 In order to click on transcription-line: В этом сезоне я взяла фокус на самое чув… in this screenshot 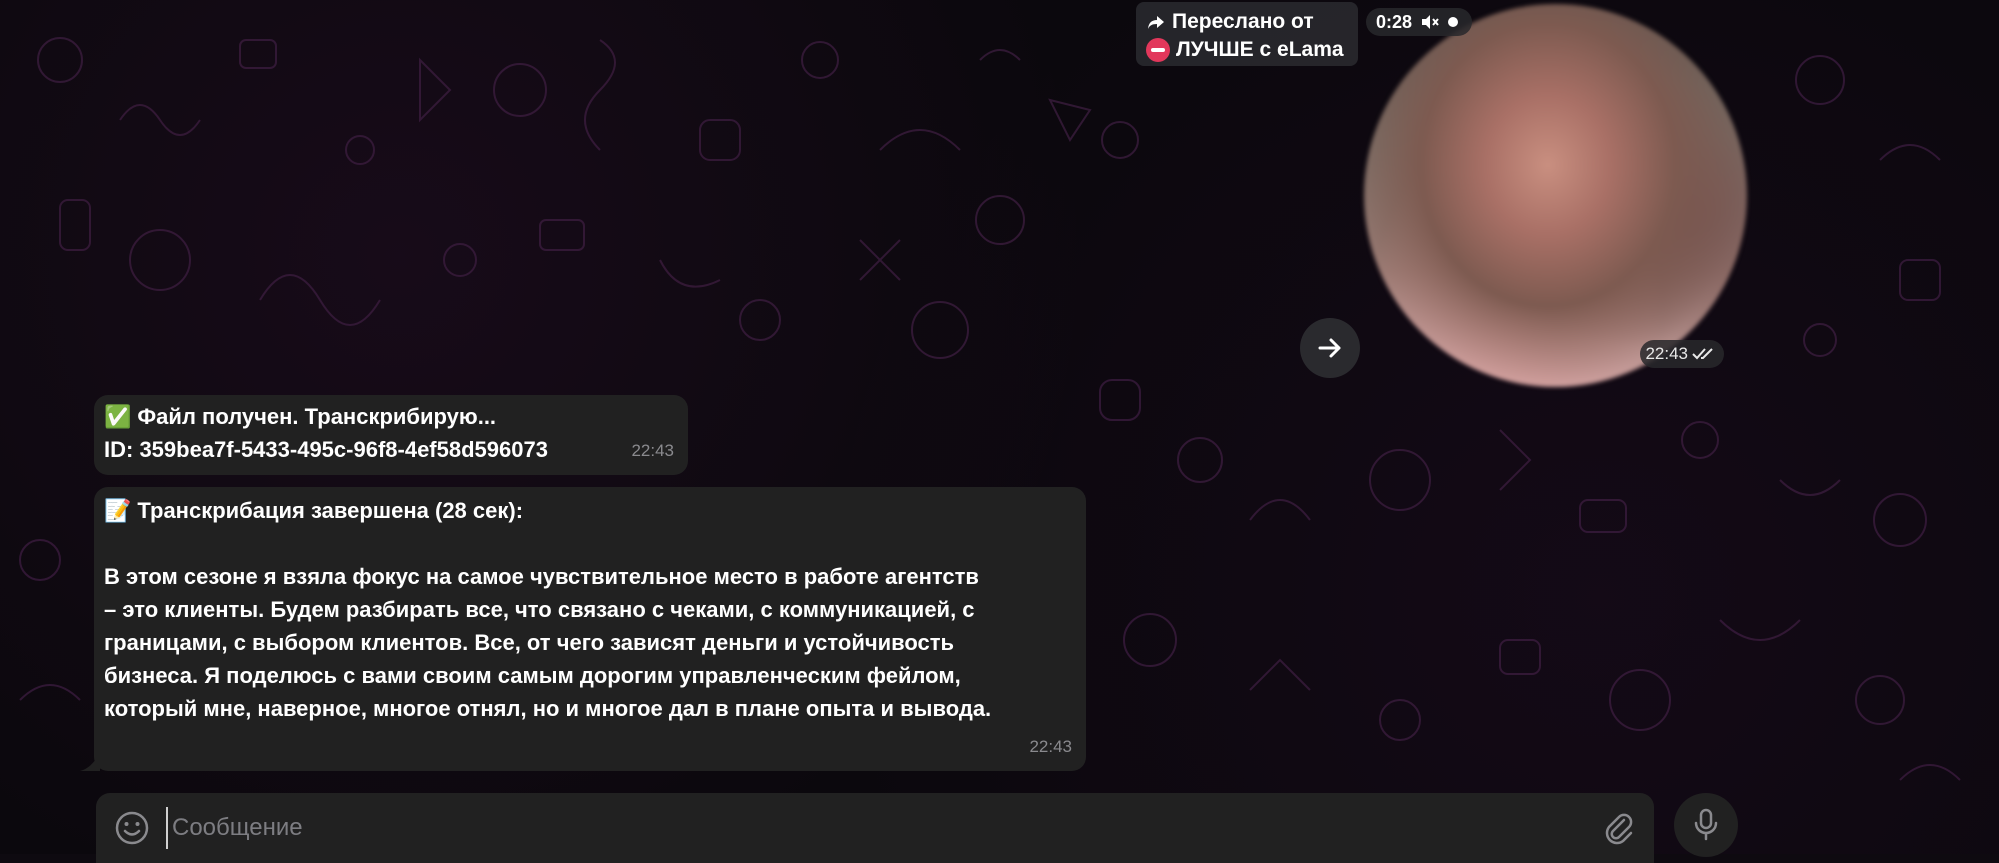, I will do `click(541, 576)`.